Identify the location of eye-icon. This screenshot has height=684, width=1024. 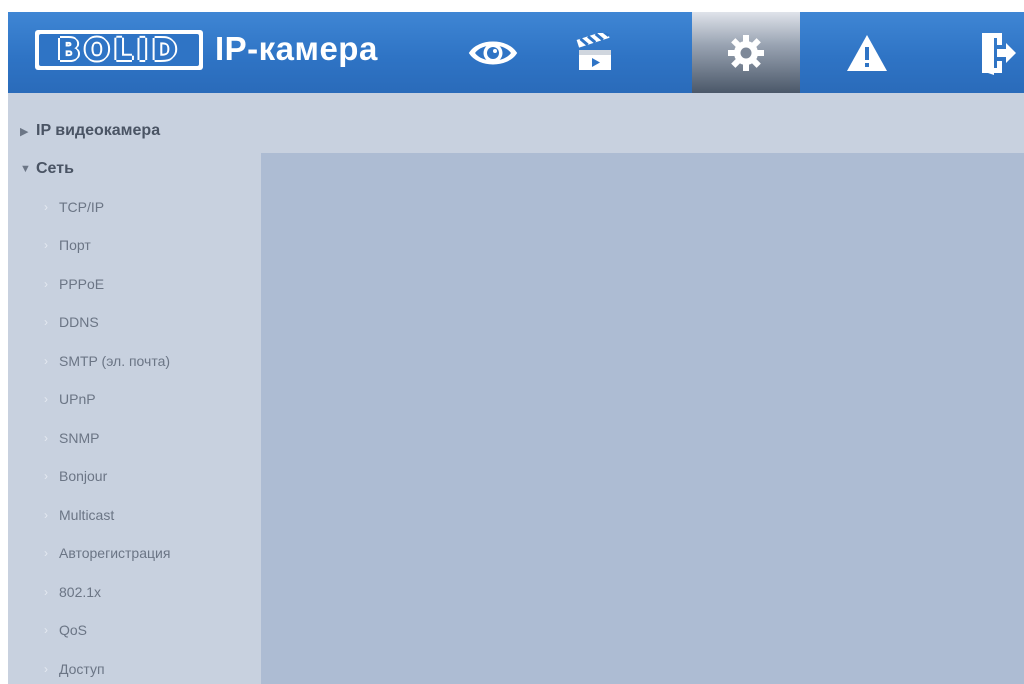
(492, 52).